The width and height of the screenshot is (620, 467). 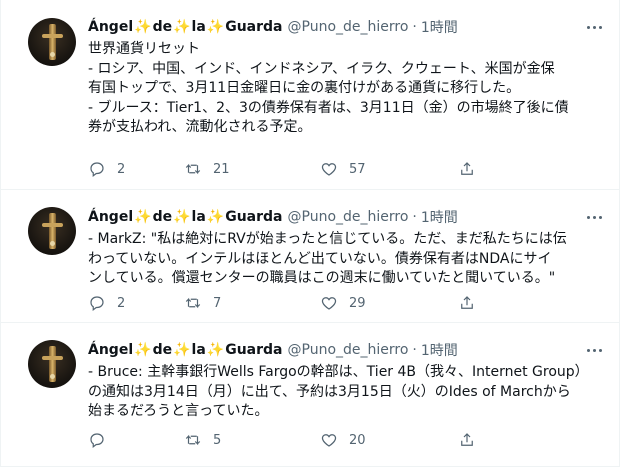 I want to click on action-bar: 2 21 57, so click(x=282, y=169).